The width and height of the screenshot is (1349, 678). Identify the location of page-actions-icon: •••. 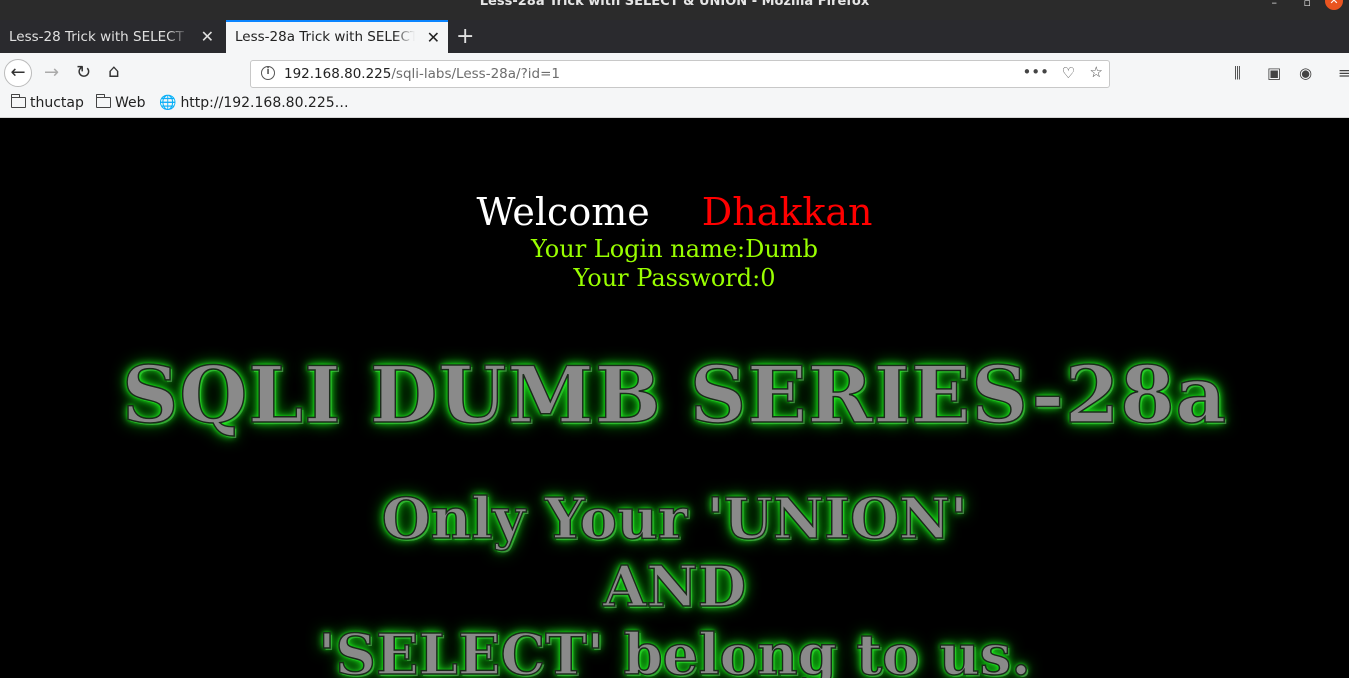
(1035, 72).